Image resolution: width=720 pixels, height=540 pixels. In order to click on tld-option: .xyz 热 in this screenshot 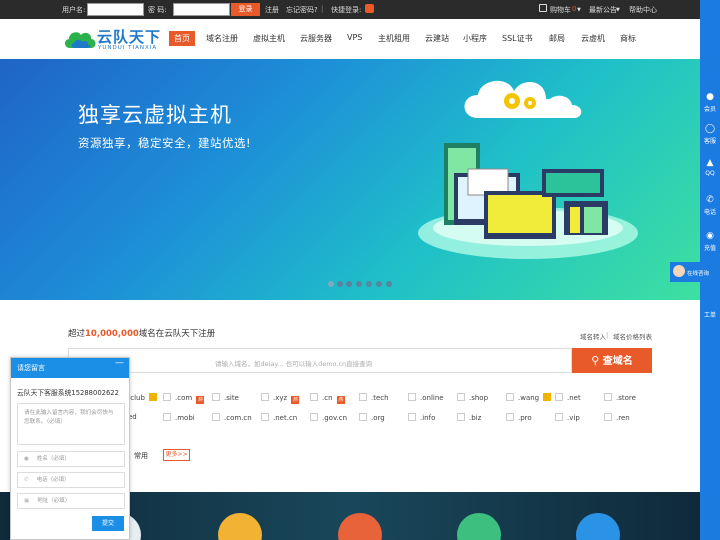, I will do `click(280, 398)`.